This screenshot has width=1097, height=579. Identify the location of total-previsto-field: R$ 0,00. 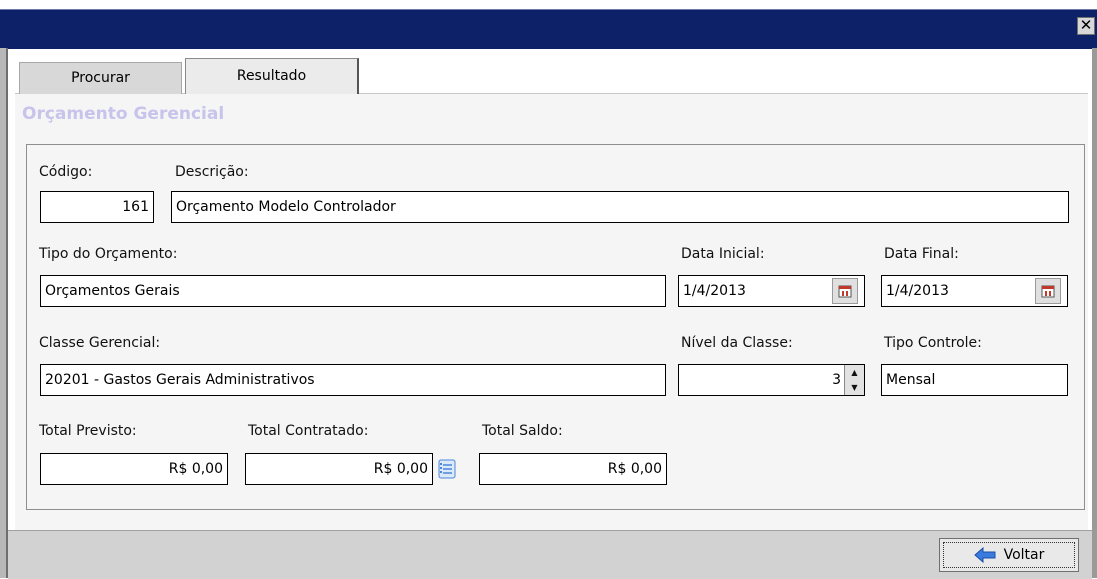
(134, 469).